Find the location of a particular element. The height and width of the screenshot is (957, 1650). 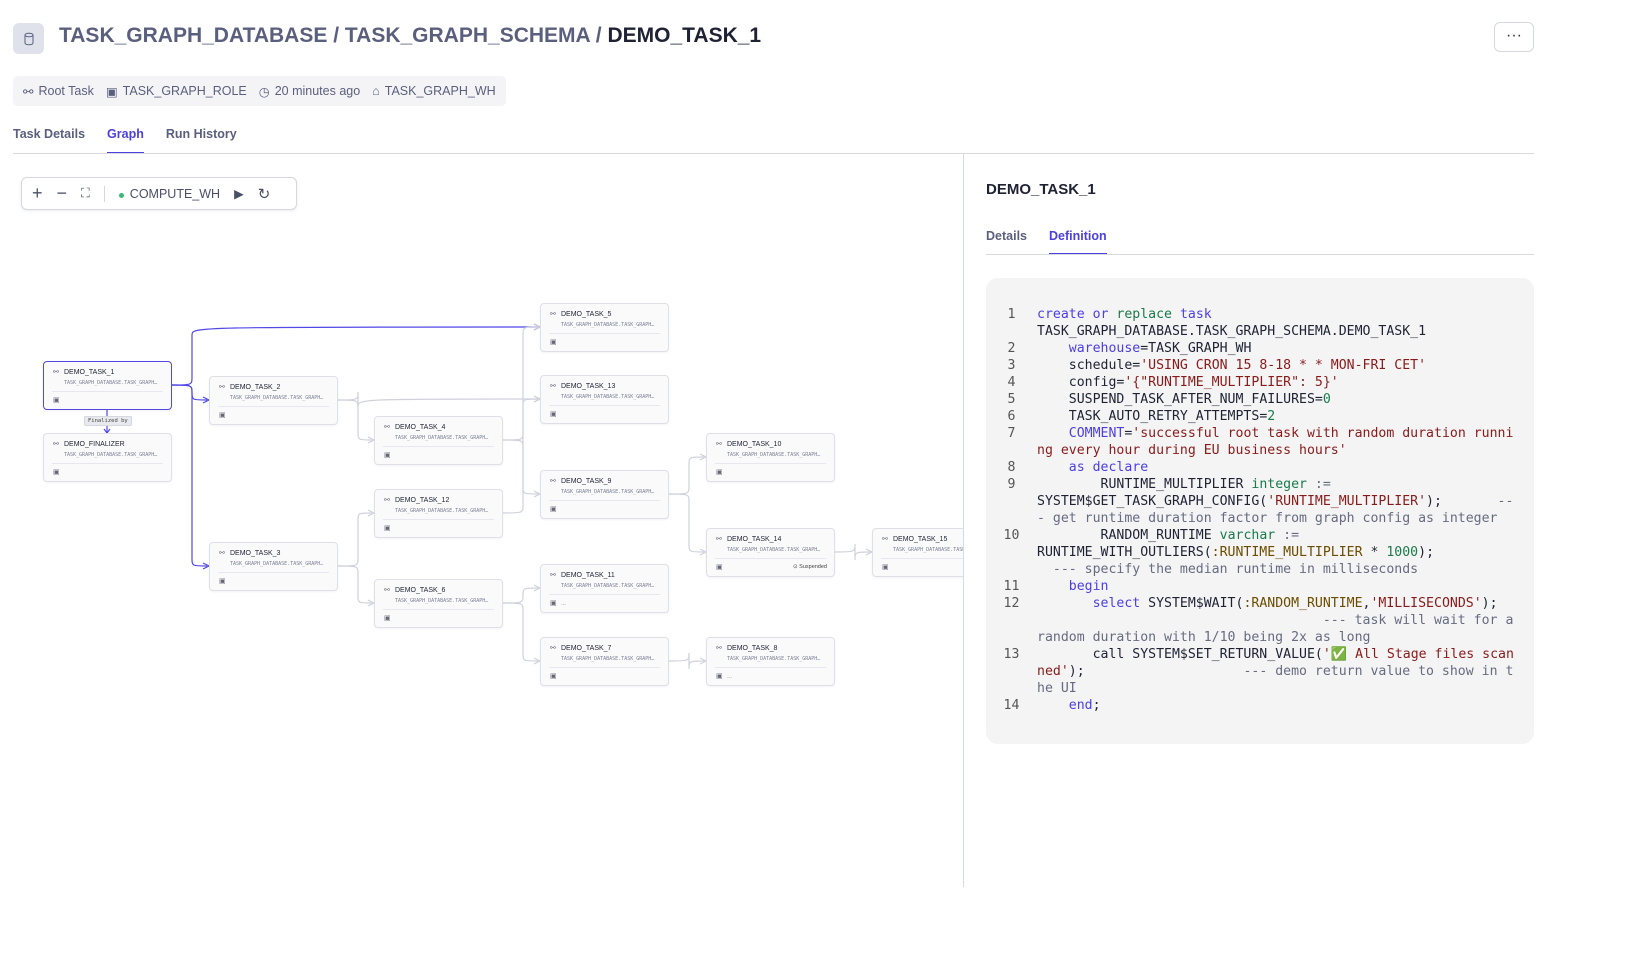

code-text: warehouse=TASK_GRAPH_WH is located at coordinates (1277, 348).